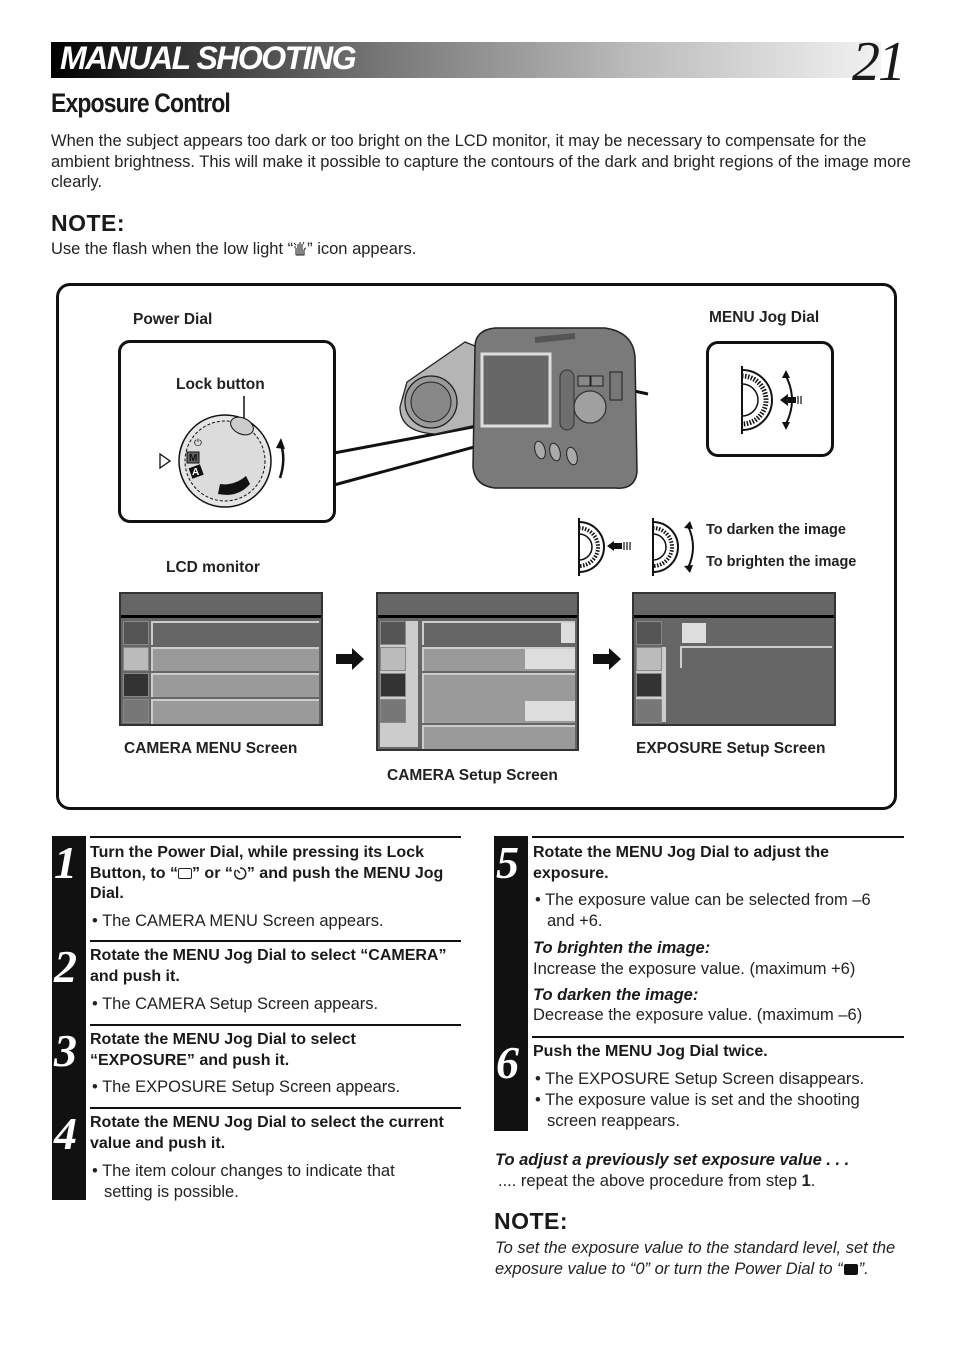 The image size is (954, 1355). Describe the element at coordinates (590, 407) in the screenshot. I see `camera-shutter-button` at that location.